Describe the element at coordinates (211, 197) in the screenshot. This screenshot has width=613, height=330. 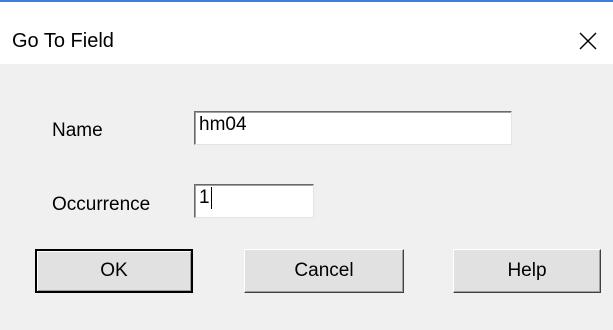
I see `text-caret` at that location.